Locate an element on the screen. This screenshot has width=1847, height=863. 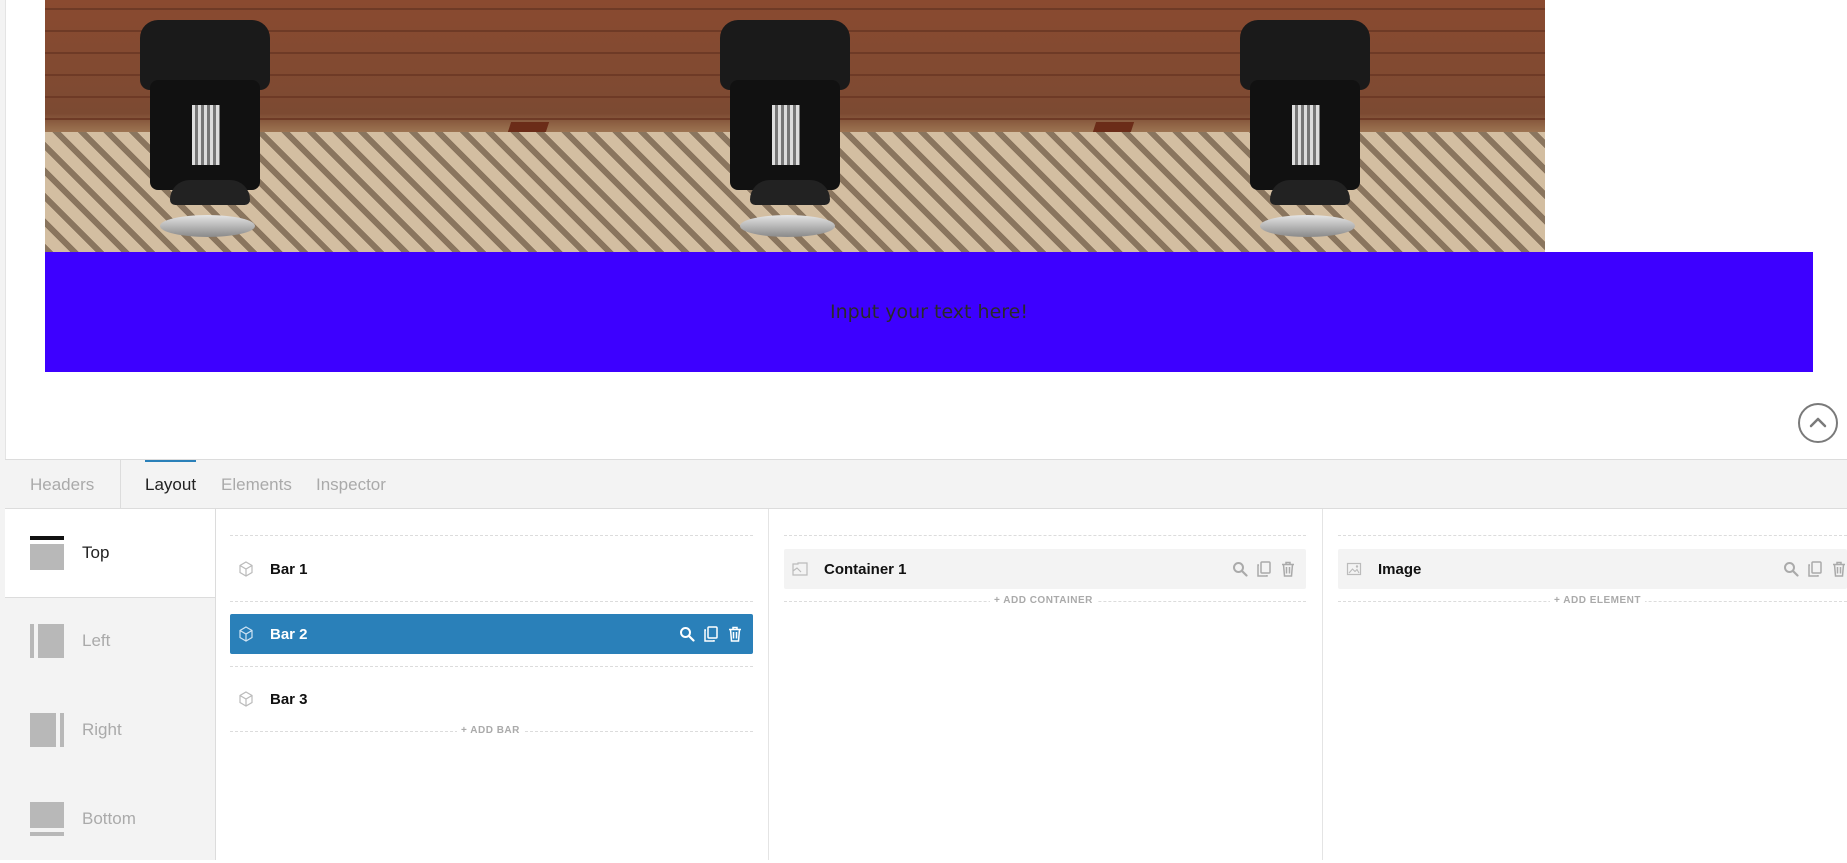
tab-divider is located at coordinates (120, 484).